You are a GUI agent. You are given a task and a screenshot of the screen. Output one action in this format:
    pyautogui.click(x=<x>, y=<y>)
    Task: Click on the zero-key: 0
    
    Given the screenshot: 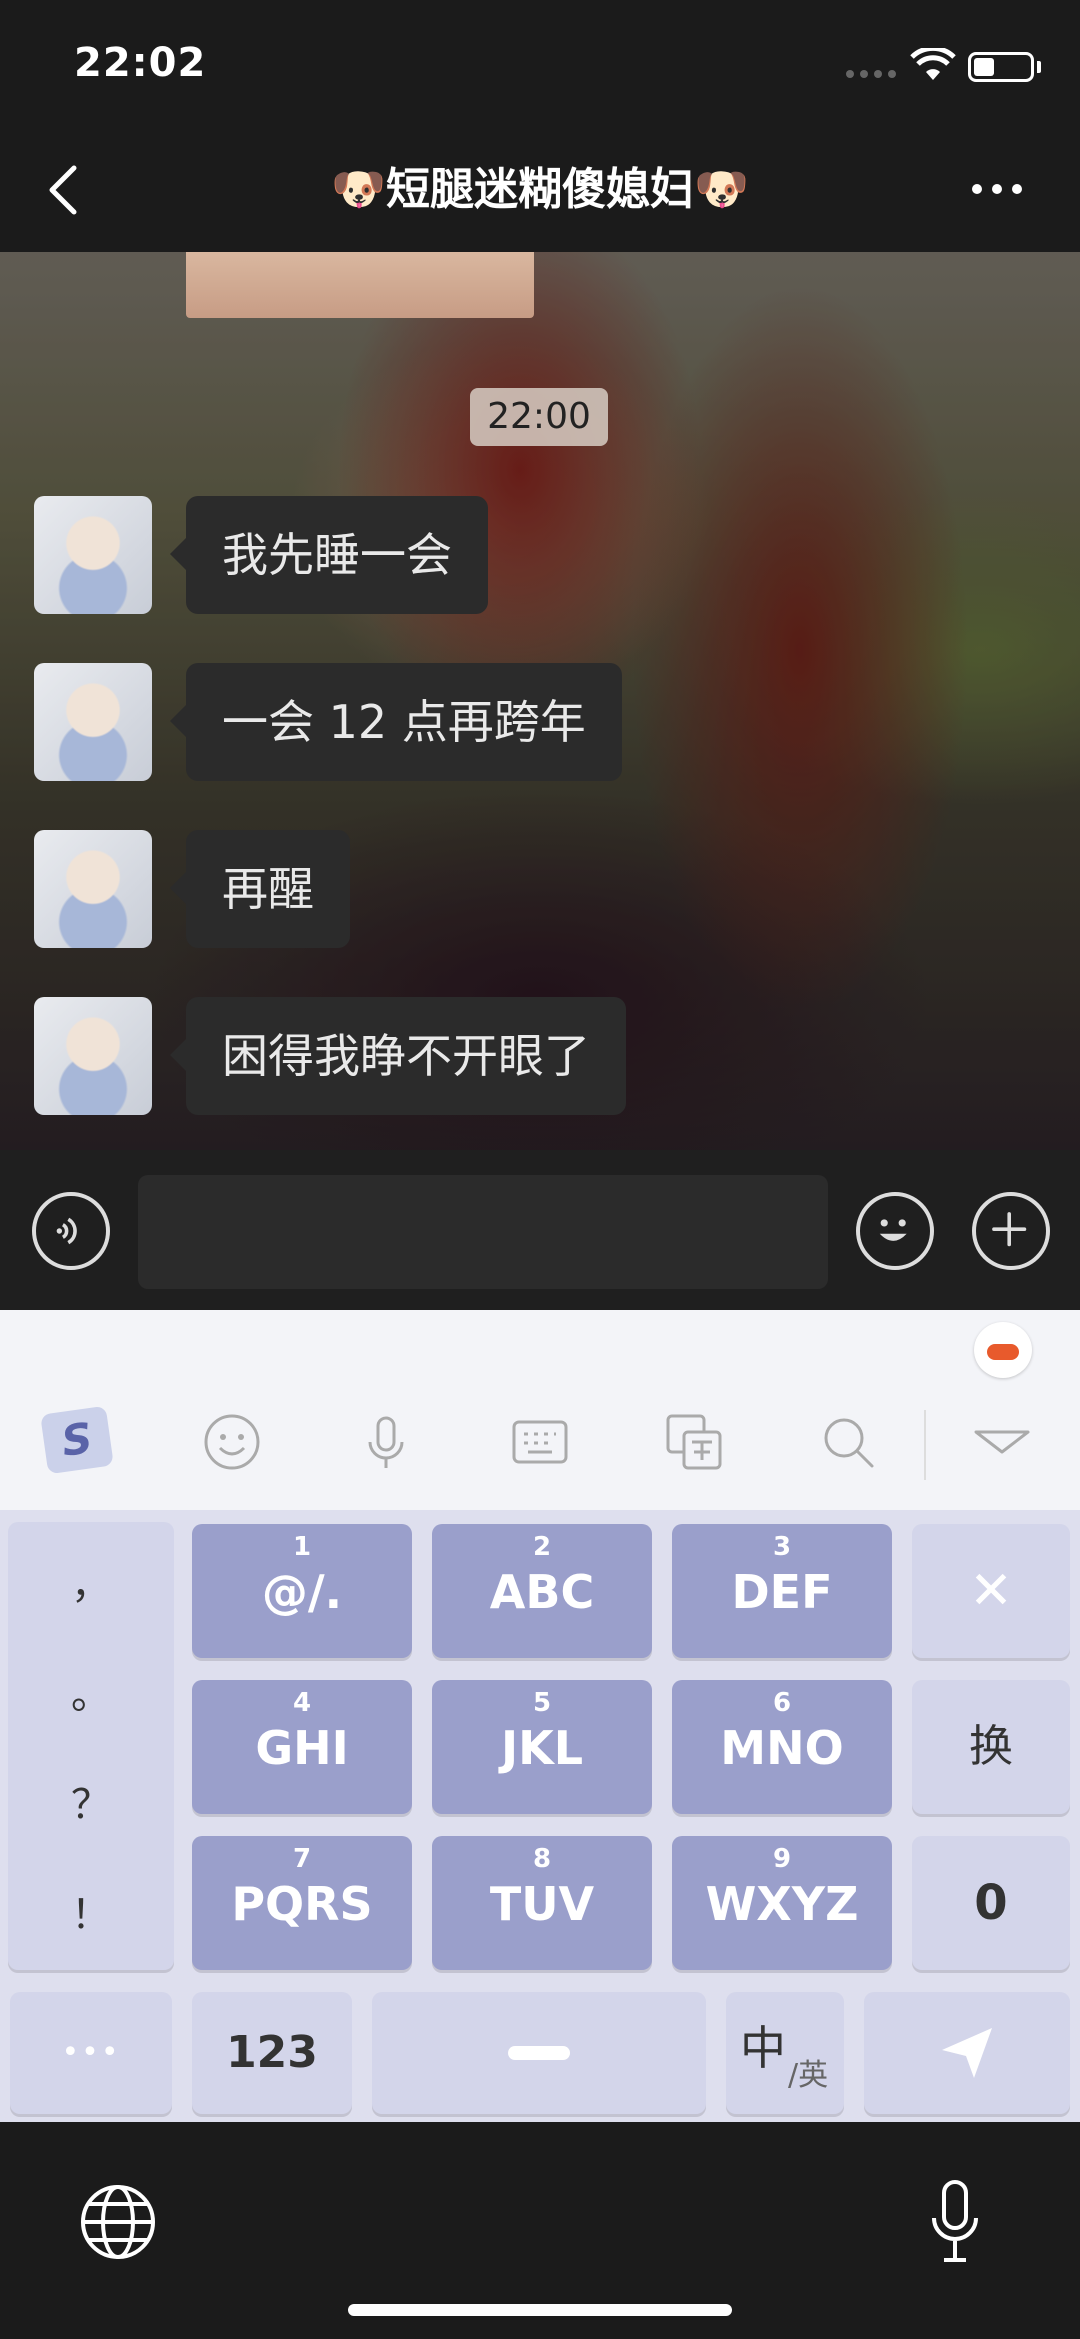 What is the action you would take?
    pyautogui.click(x=991, y=1903)
    